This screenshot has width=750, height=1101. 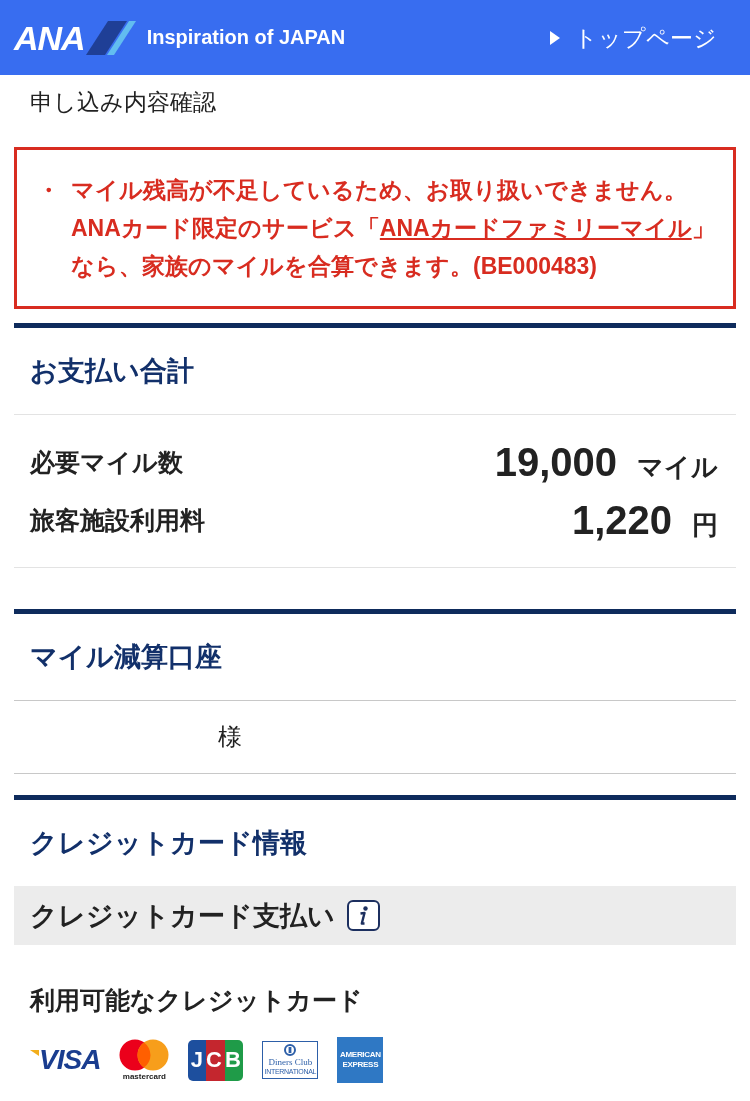 What do you see at coordinates (144, 1076) in the screenshot?
I see `card-logo-text: mastercard` at bounding box center [144, 1076].